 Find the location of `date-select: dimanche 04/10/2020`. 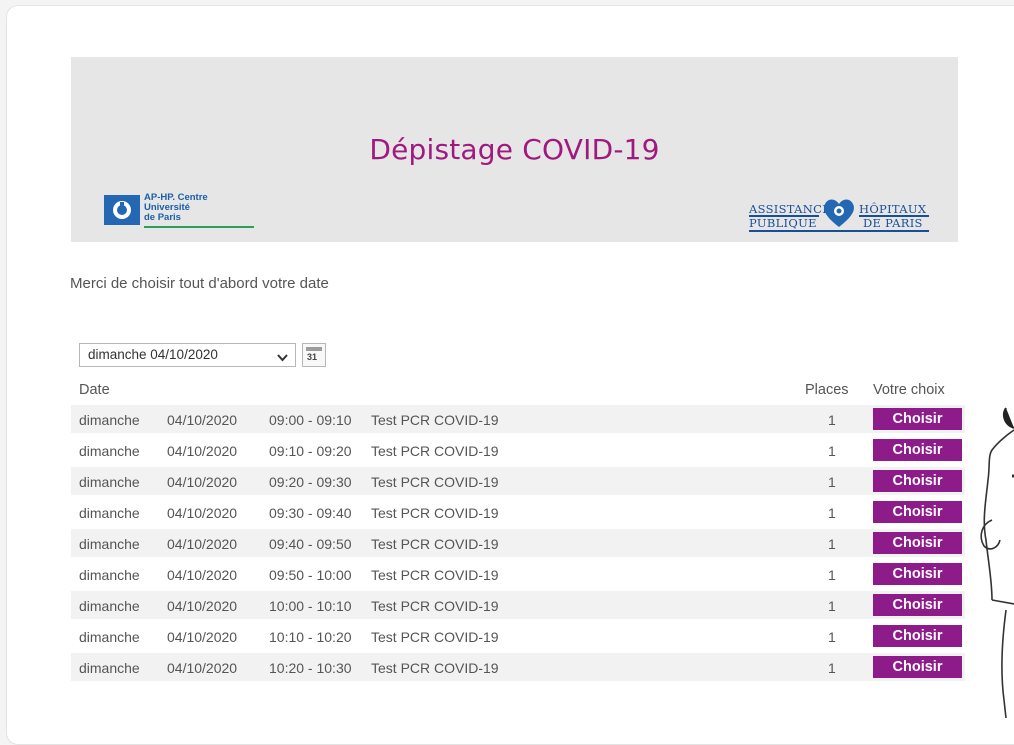

date-select: dimanche 04/10/2020 is located at coordinates (187, 355).